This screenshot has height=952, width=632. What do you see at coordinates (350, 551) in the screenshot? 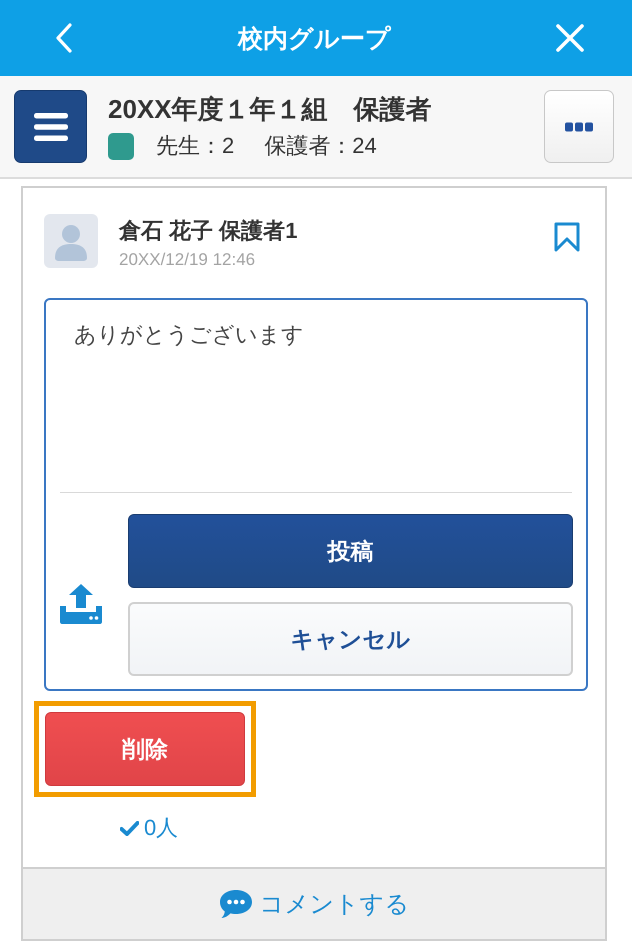
I see `post-button: 投稿` at bounding box center [350, 551].